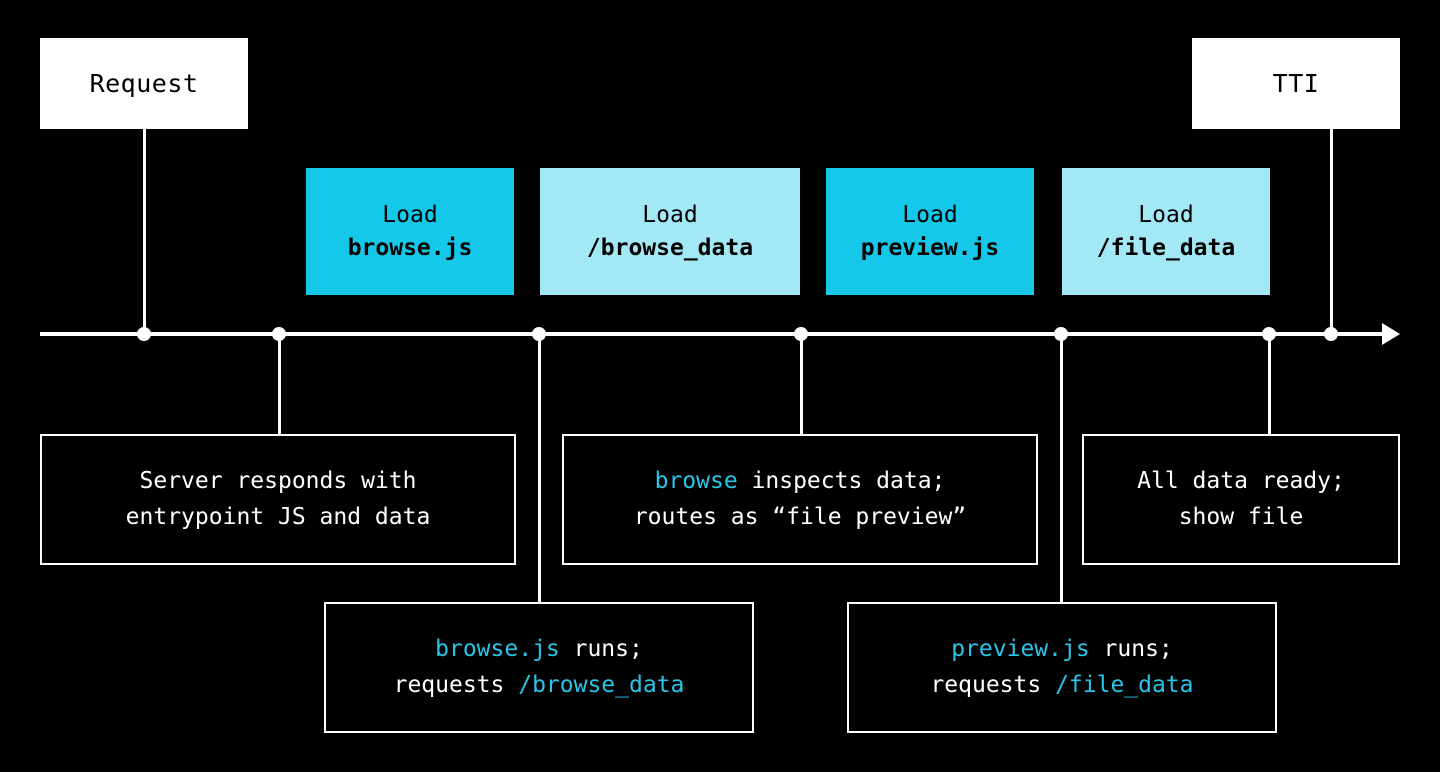 This screenshot has width=1440, height=772. Describe the element at coordinates (670, 231) in the screenshot. I see `load-block-browse-data: Load /browse_data` at that location.